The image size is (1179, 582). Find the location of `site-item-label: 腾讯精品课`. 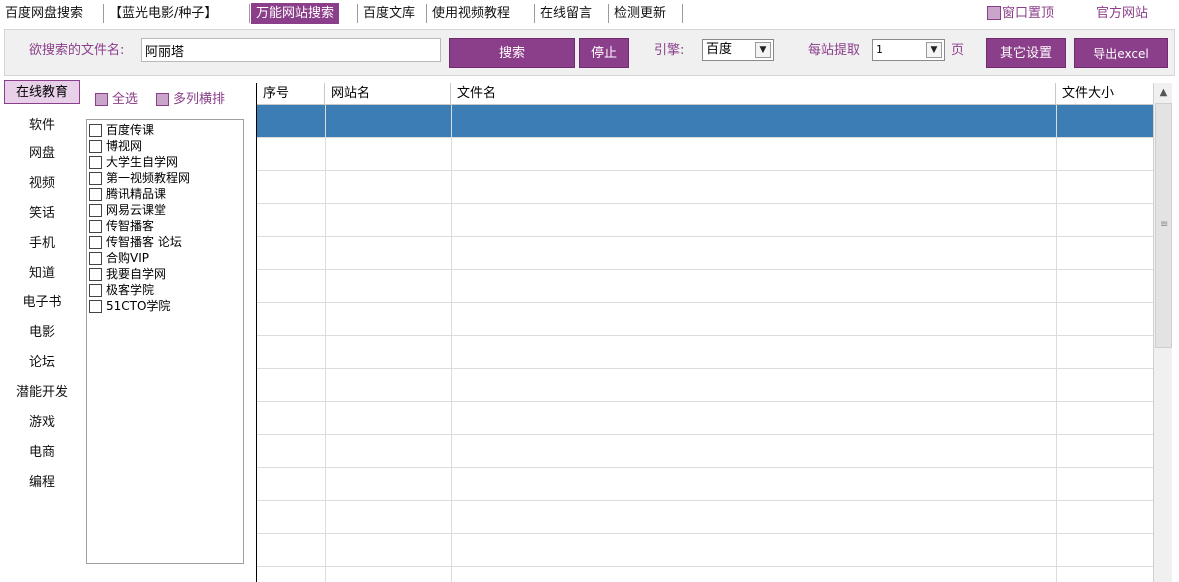

site-item-label: 腾讯精品课 is located at coordinates (136, 194).